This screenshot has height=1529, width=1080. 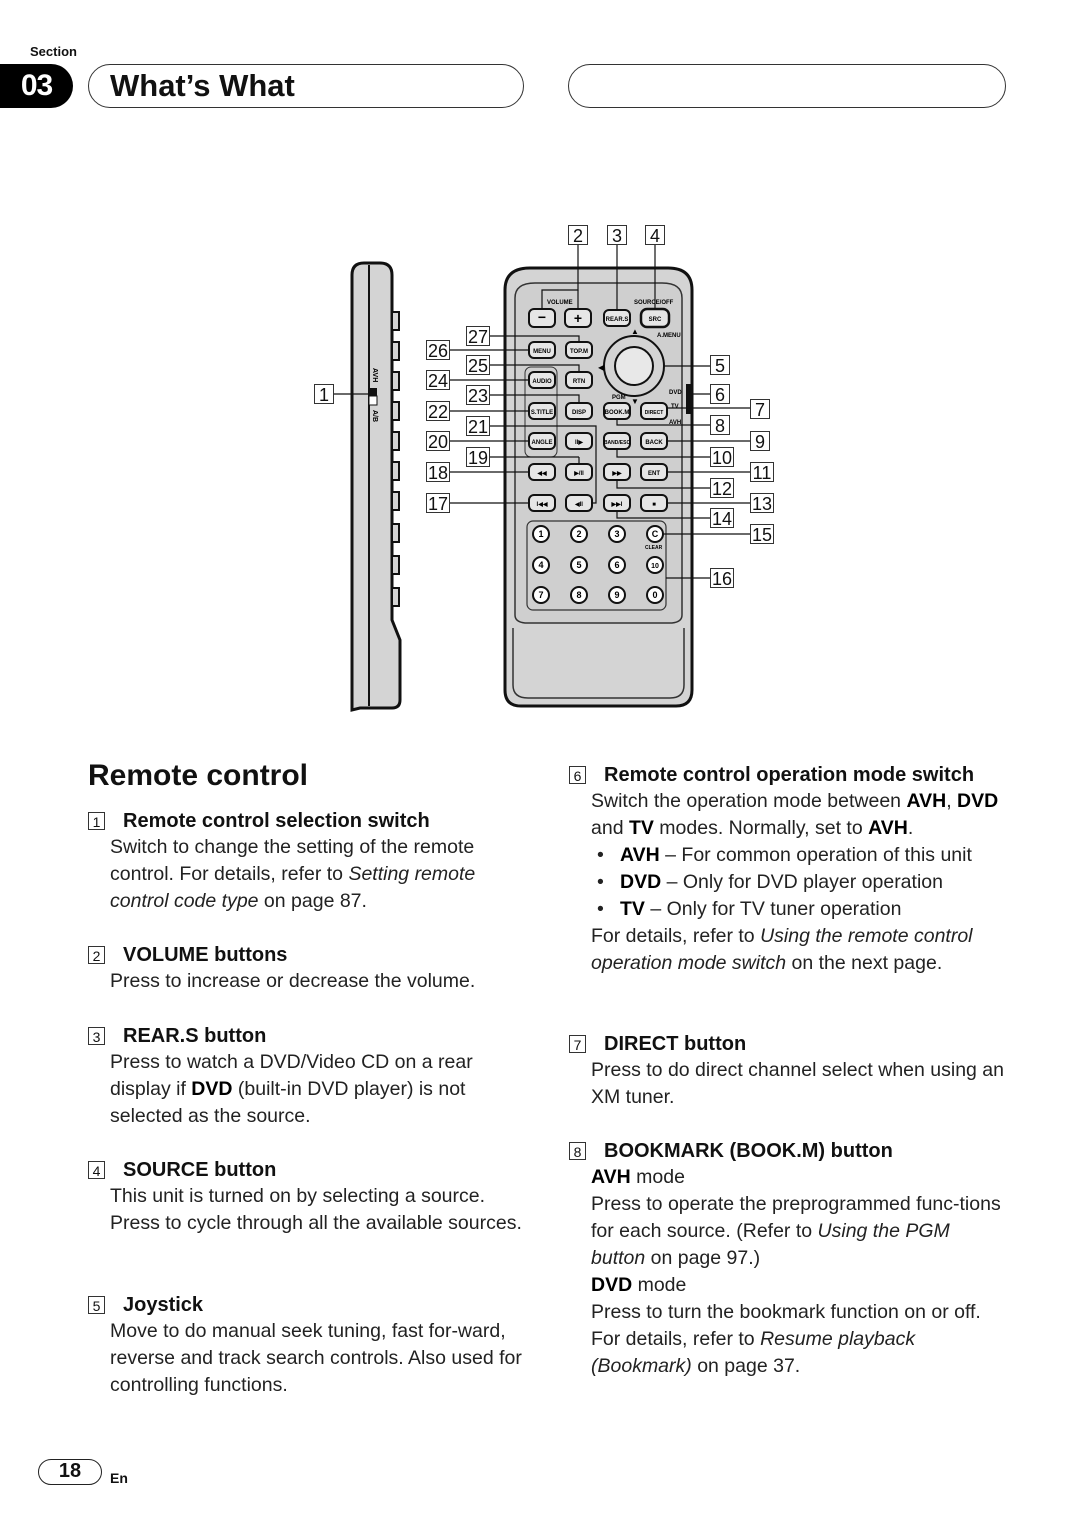 I want to click on keypad-8: 8, so click(x=579, y=595).